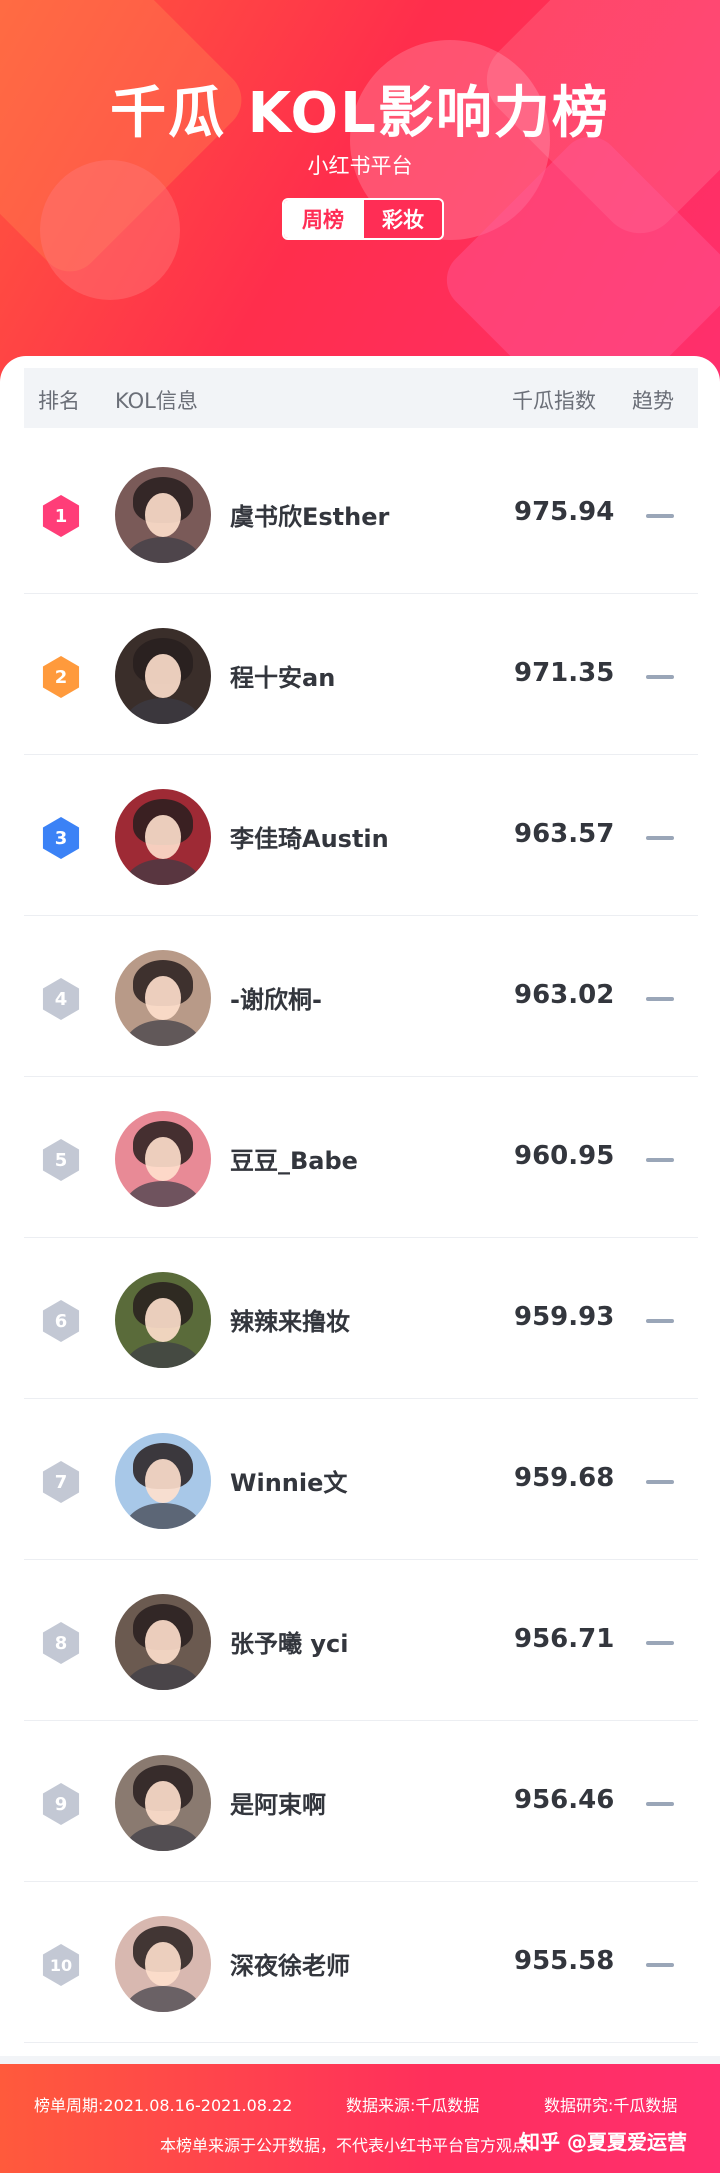 This screenshot has width=720, height=2173. What do you see at coordinates (564, 512) in the screenshot?
I see `kol-index-score: 975.94` at bounding box center [564, 512].